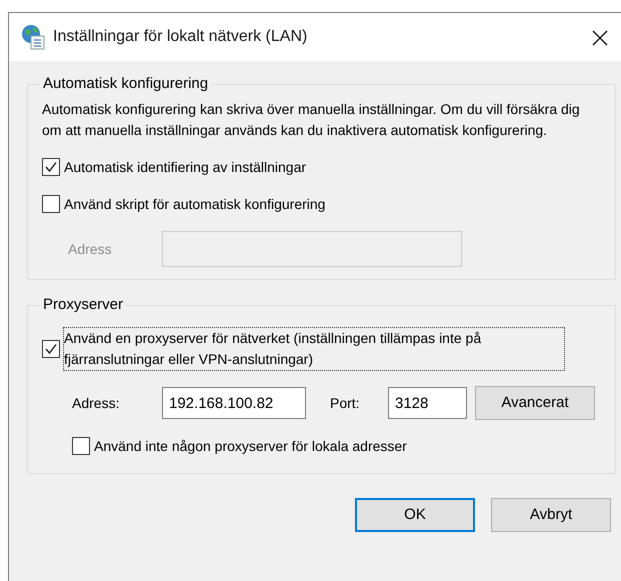 Image resolution: width=621 pixels, height=581 pixels. I want to click on ok-button: OK, so click(415, 515).